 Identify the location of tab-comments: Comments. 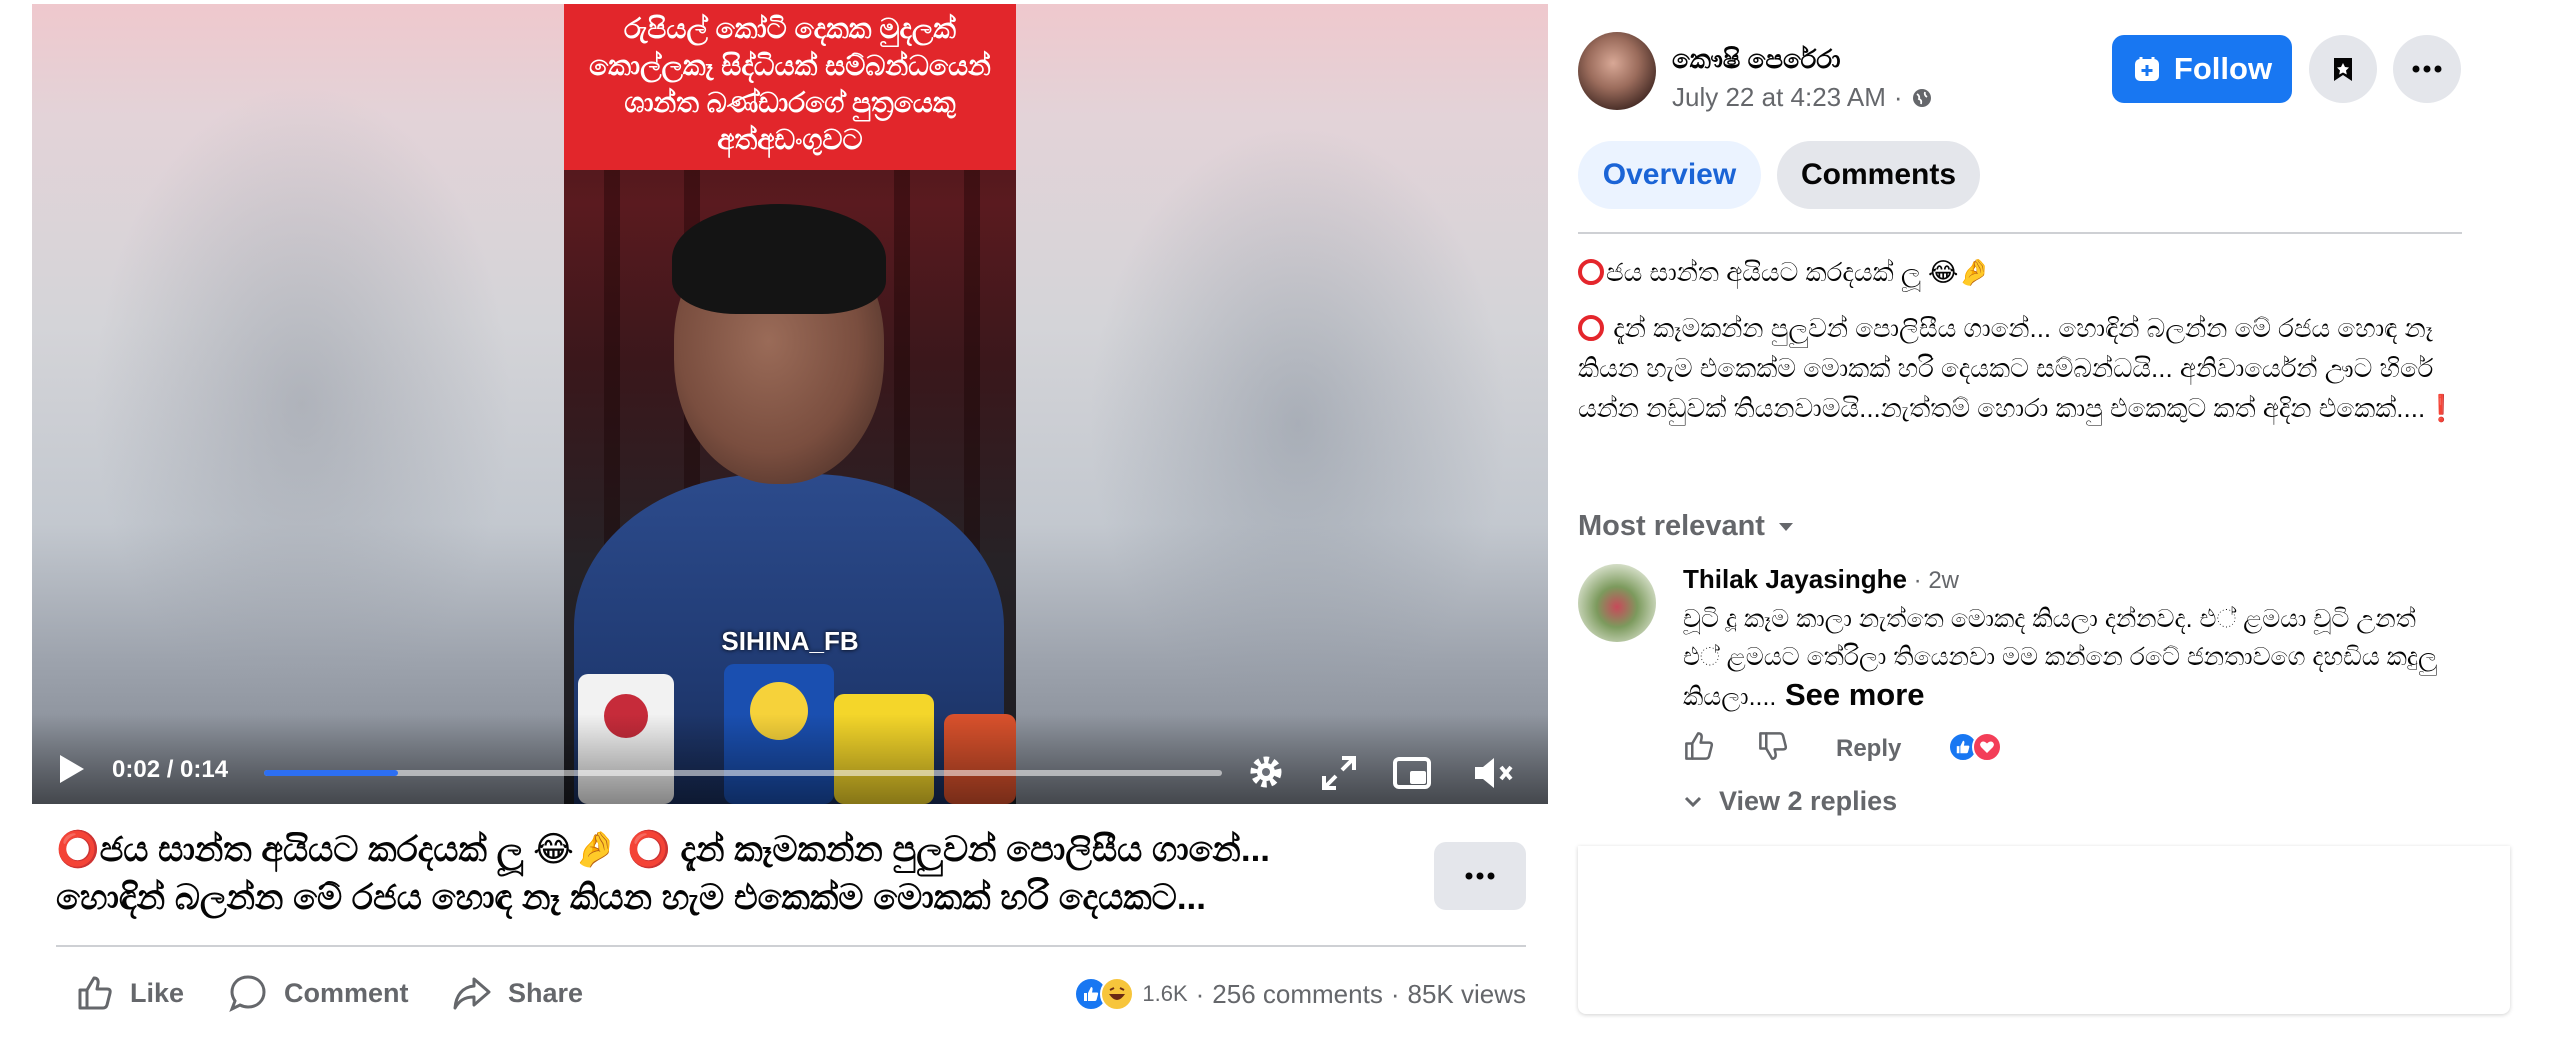
(1878, 175).